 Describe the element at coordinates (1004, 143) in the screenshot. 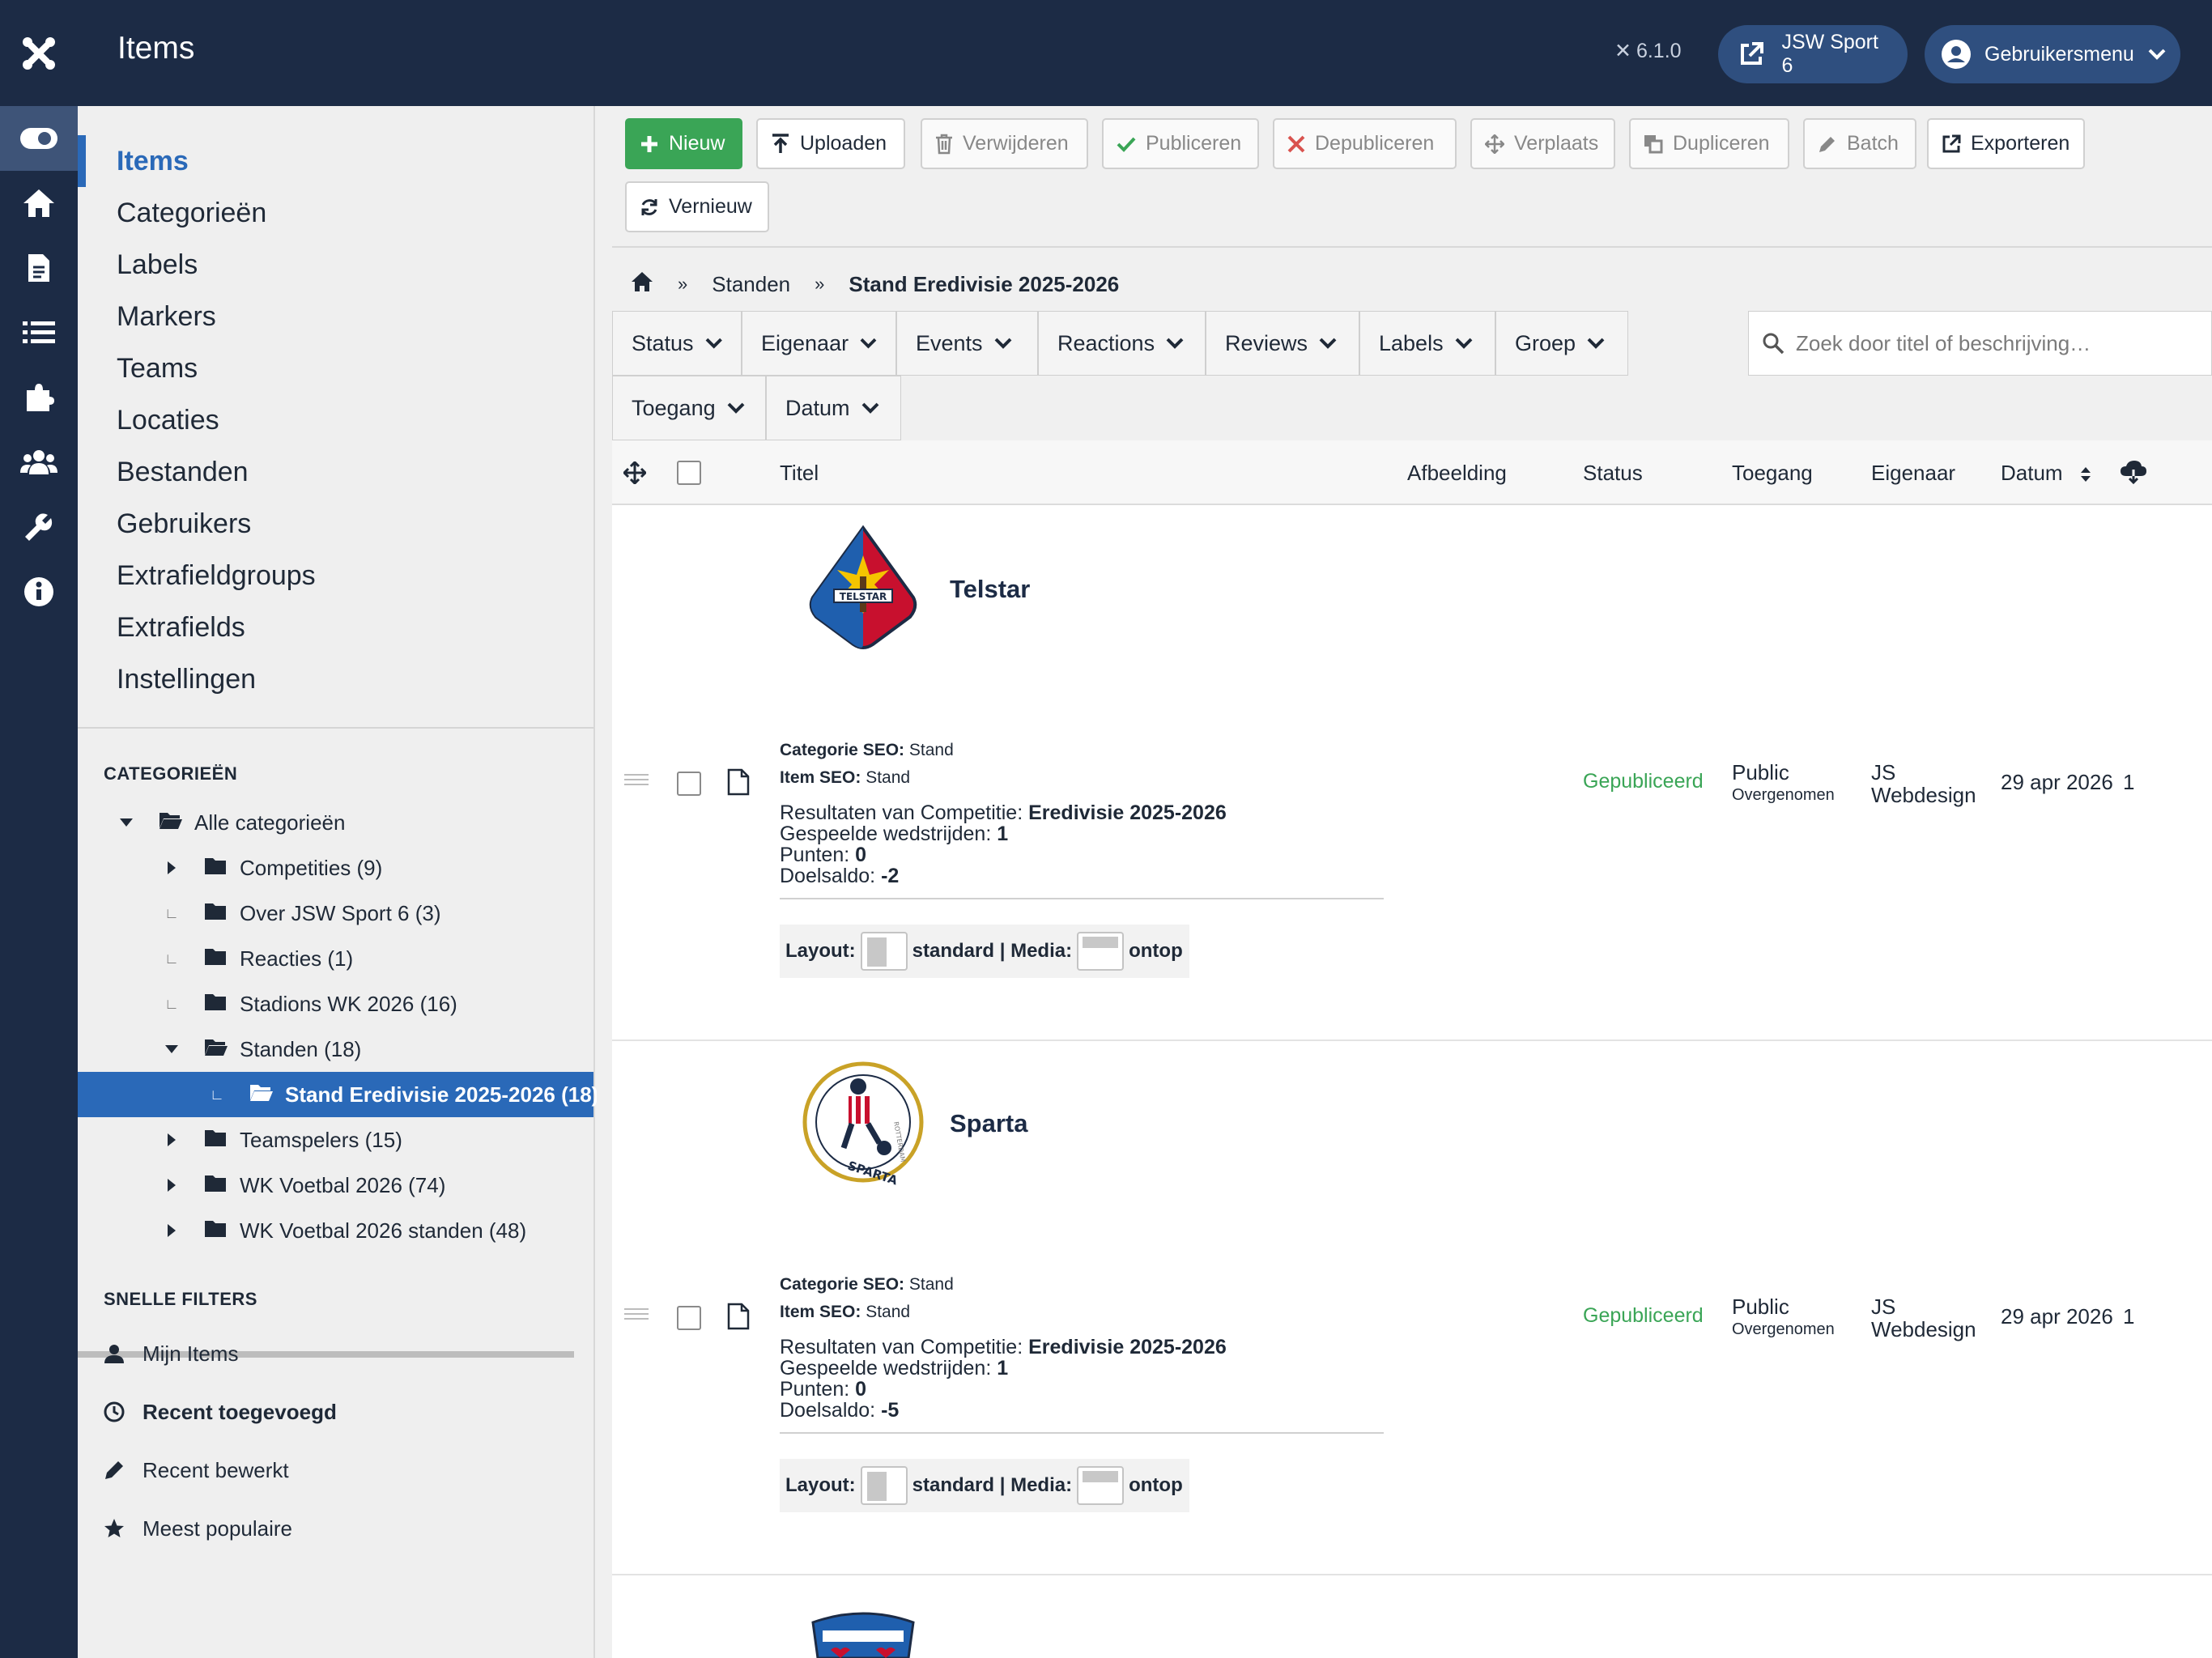

I see `delete-button: Verwijderen` at that location.